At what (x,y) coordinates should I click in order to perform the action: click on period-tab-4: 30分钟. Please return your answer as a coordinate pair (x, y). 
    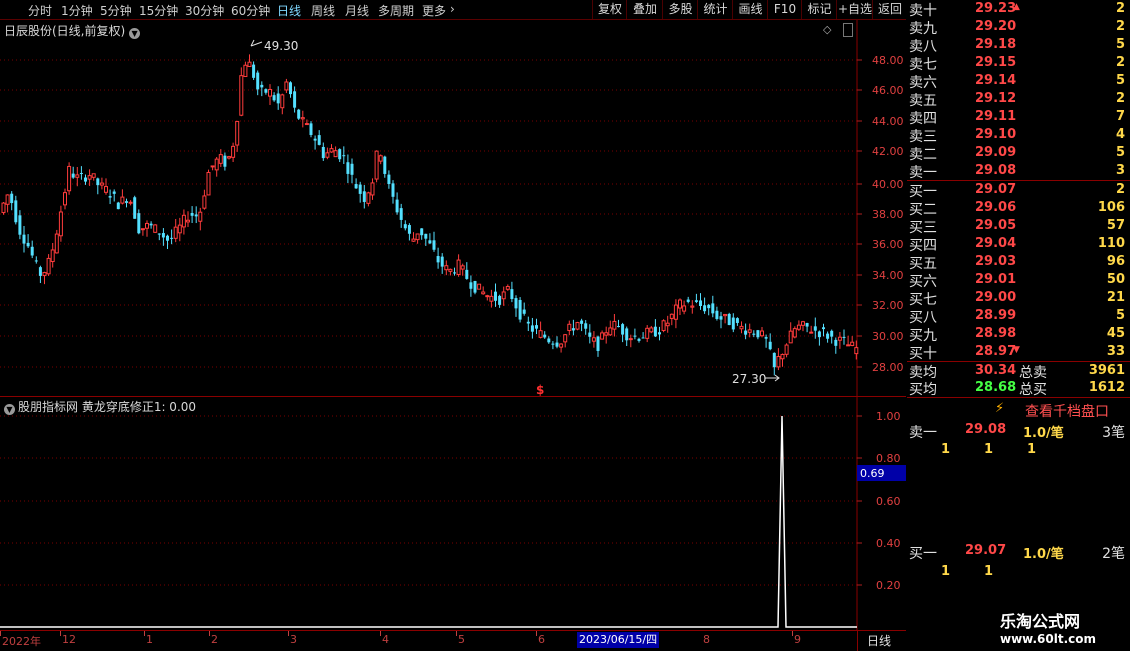
    Looking at the image, I should click on (204, 10).